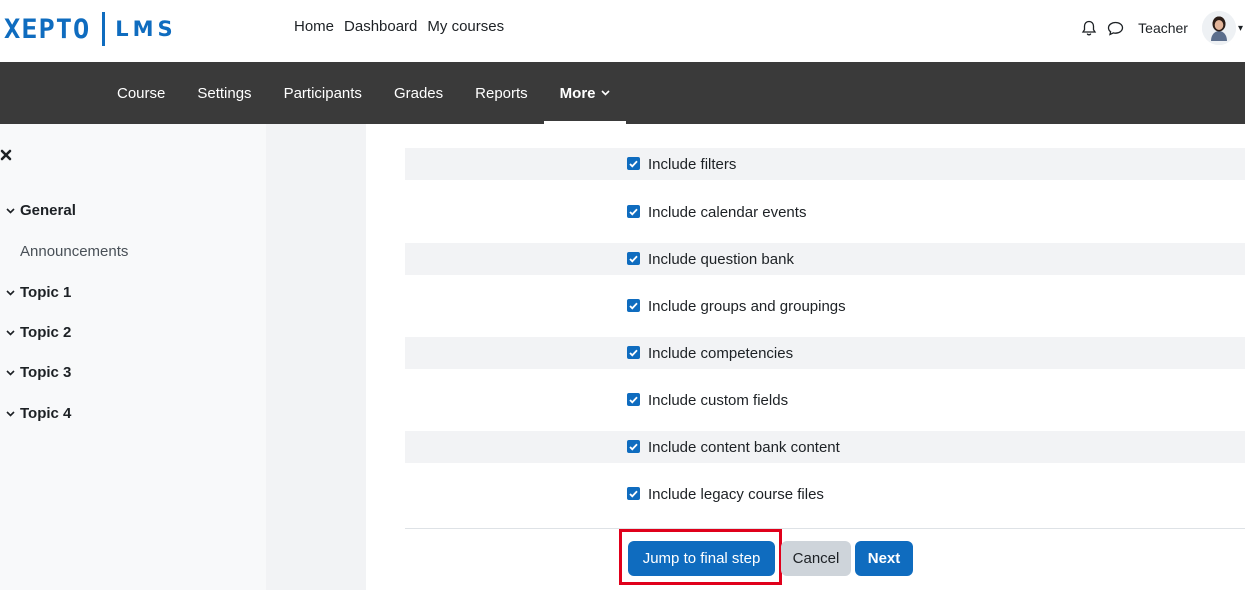 This screenshot has height=590, width=1245. Describe the element at coordinates (633, 163) in the screenshot. I see `include-filters-checkbox` at that location.